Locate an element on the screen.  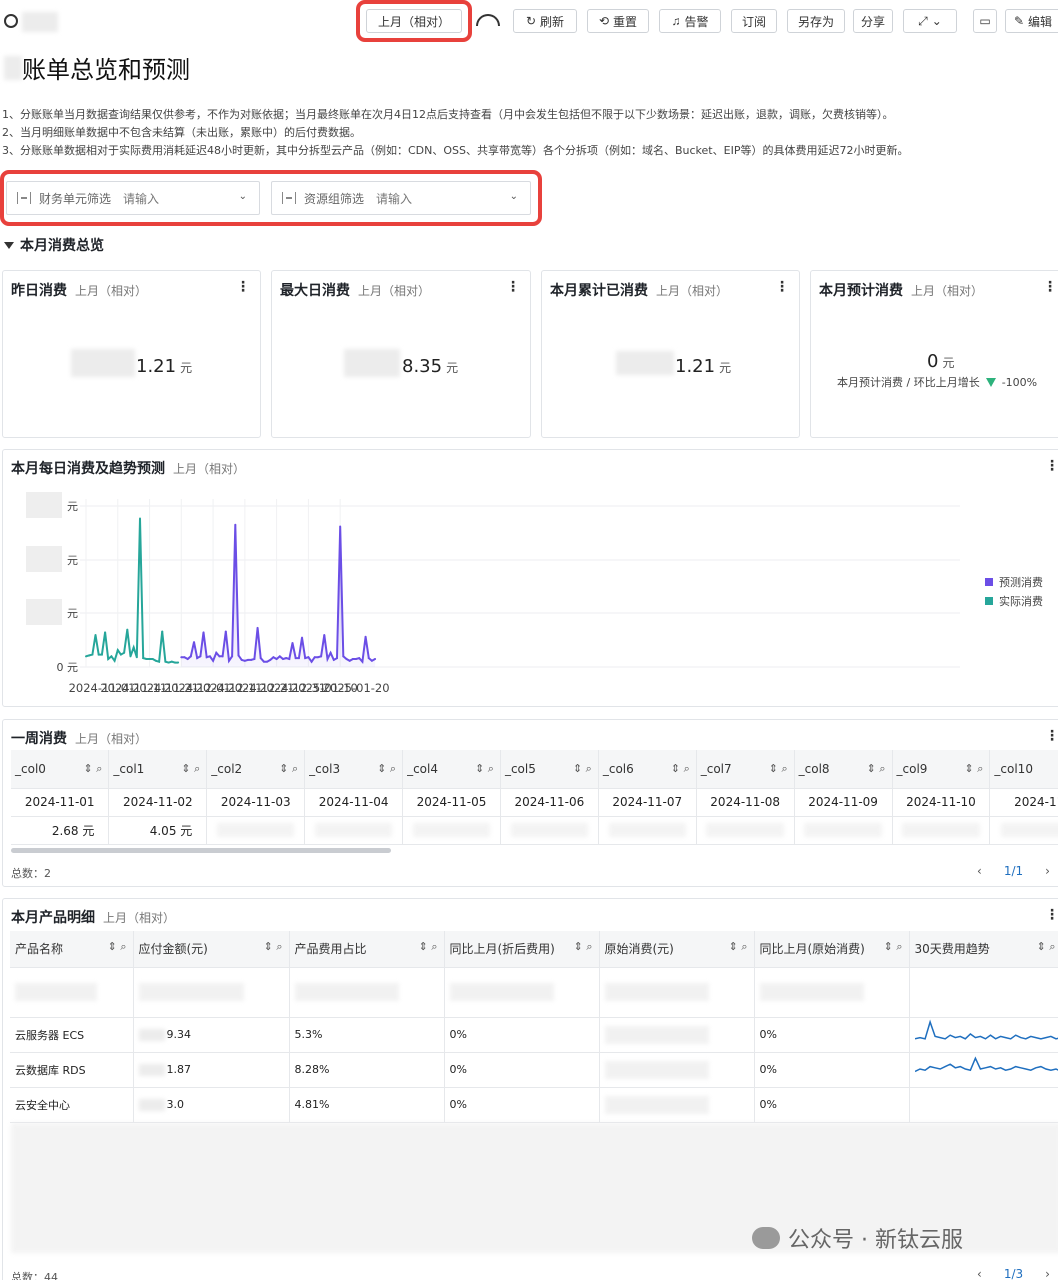
legend-item-forecast: 预测消费 is located at coordinates (1014, 582).